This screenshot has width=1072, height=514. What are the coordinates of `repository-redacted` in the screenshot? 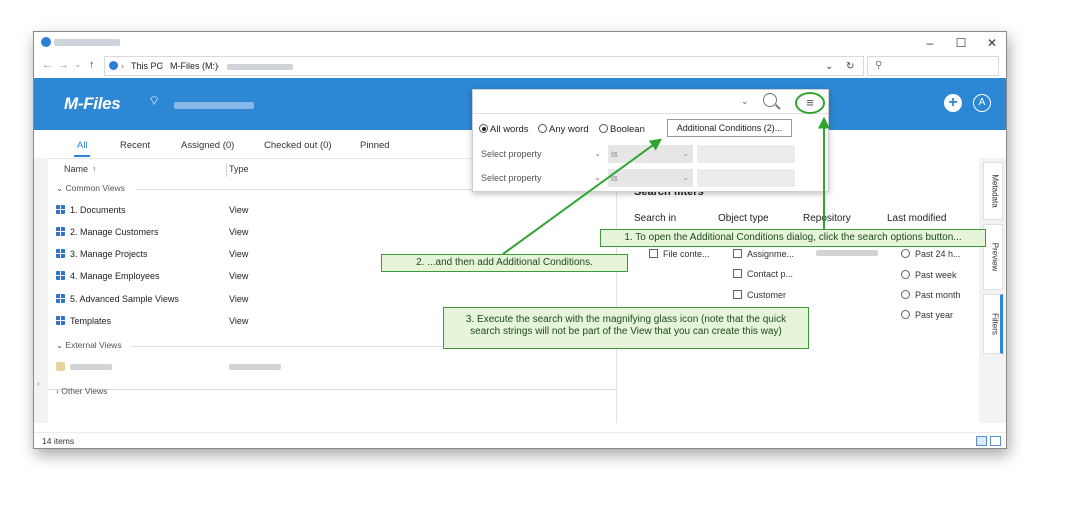 It's located at (847, 253).